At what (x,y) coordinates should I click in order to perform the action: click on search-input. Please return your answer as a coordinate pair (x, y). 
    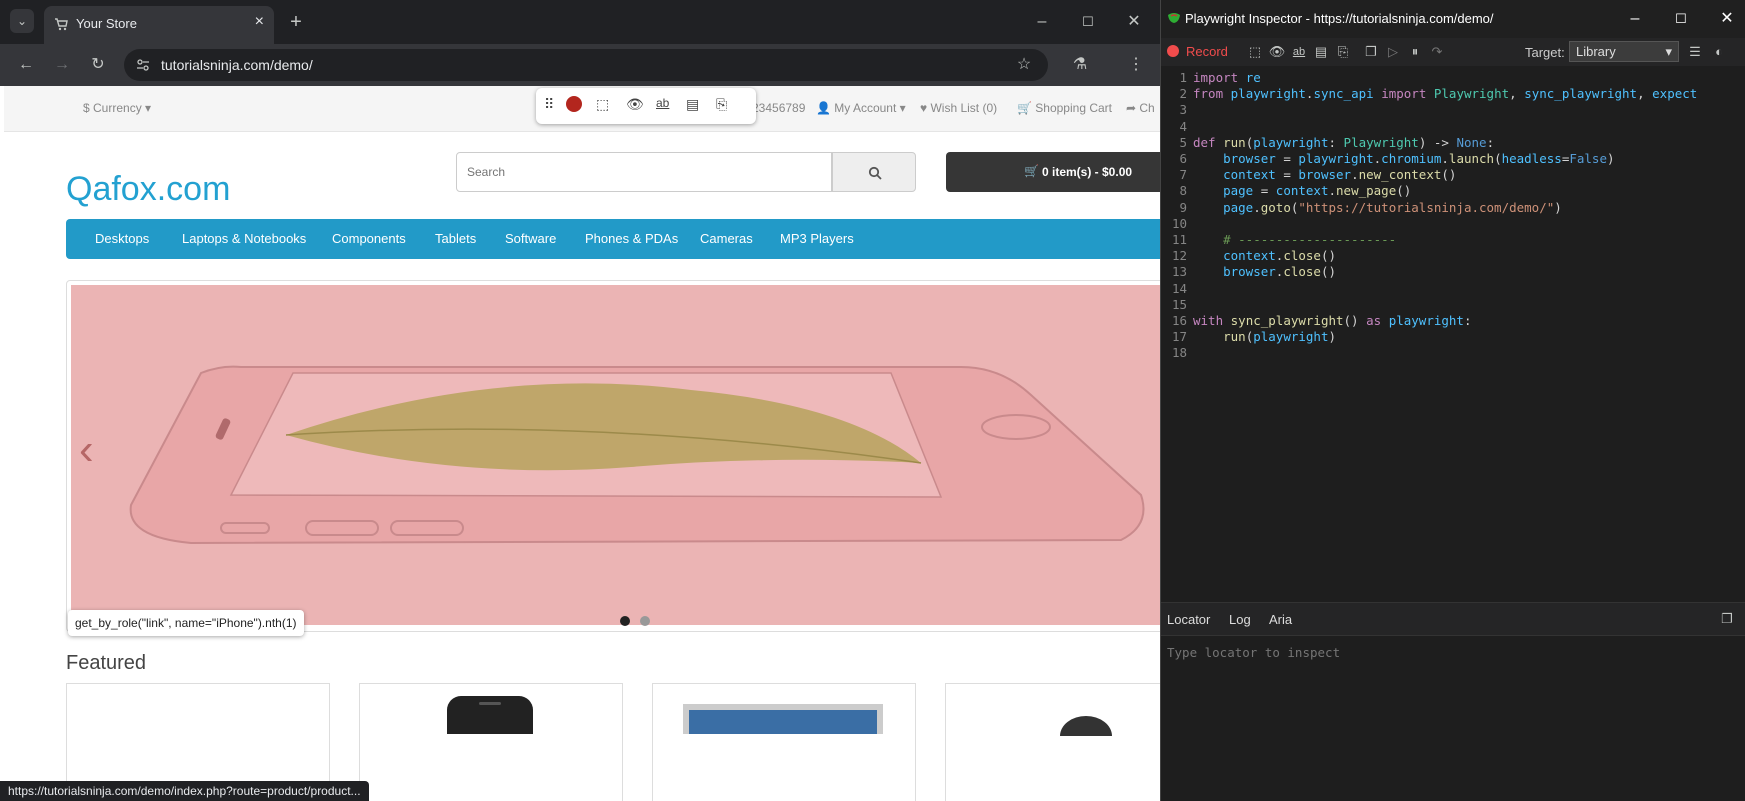
    Looking at the image, I should click on (644, 172).